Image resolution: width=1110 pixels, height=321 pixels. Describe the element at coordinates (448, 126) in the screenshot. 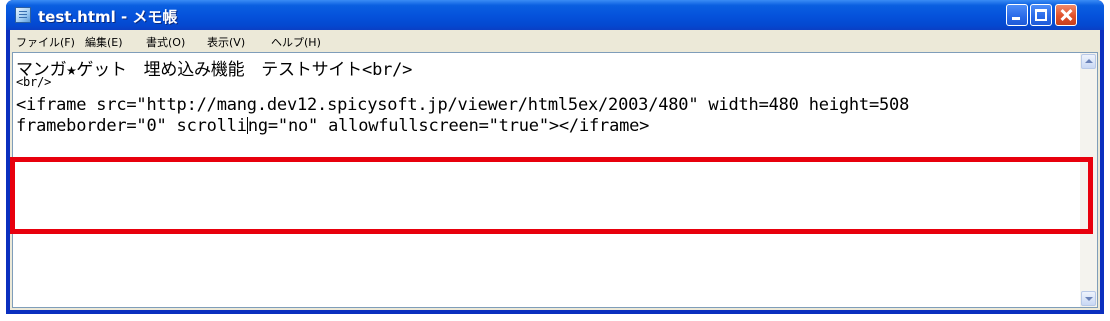

I see `text-line-4-after: ng="no" allowfullscreen="true"></iframe>` at that location.